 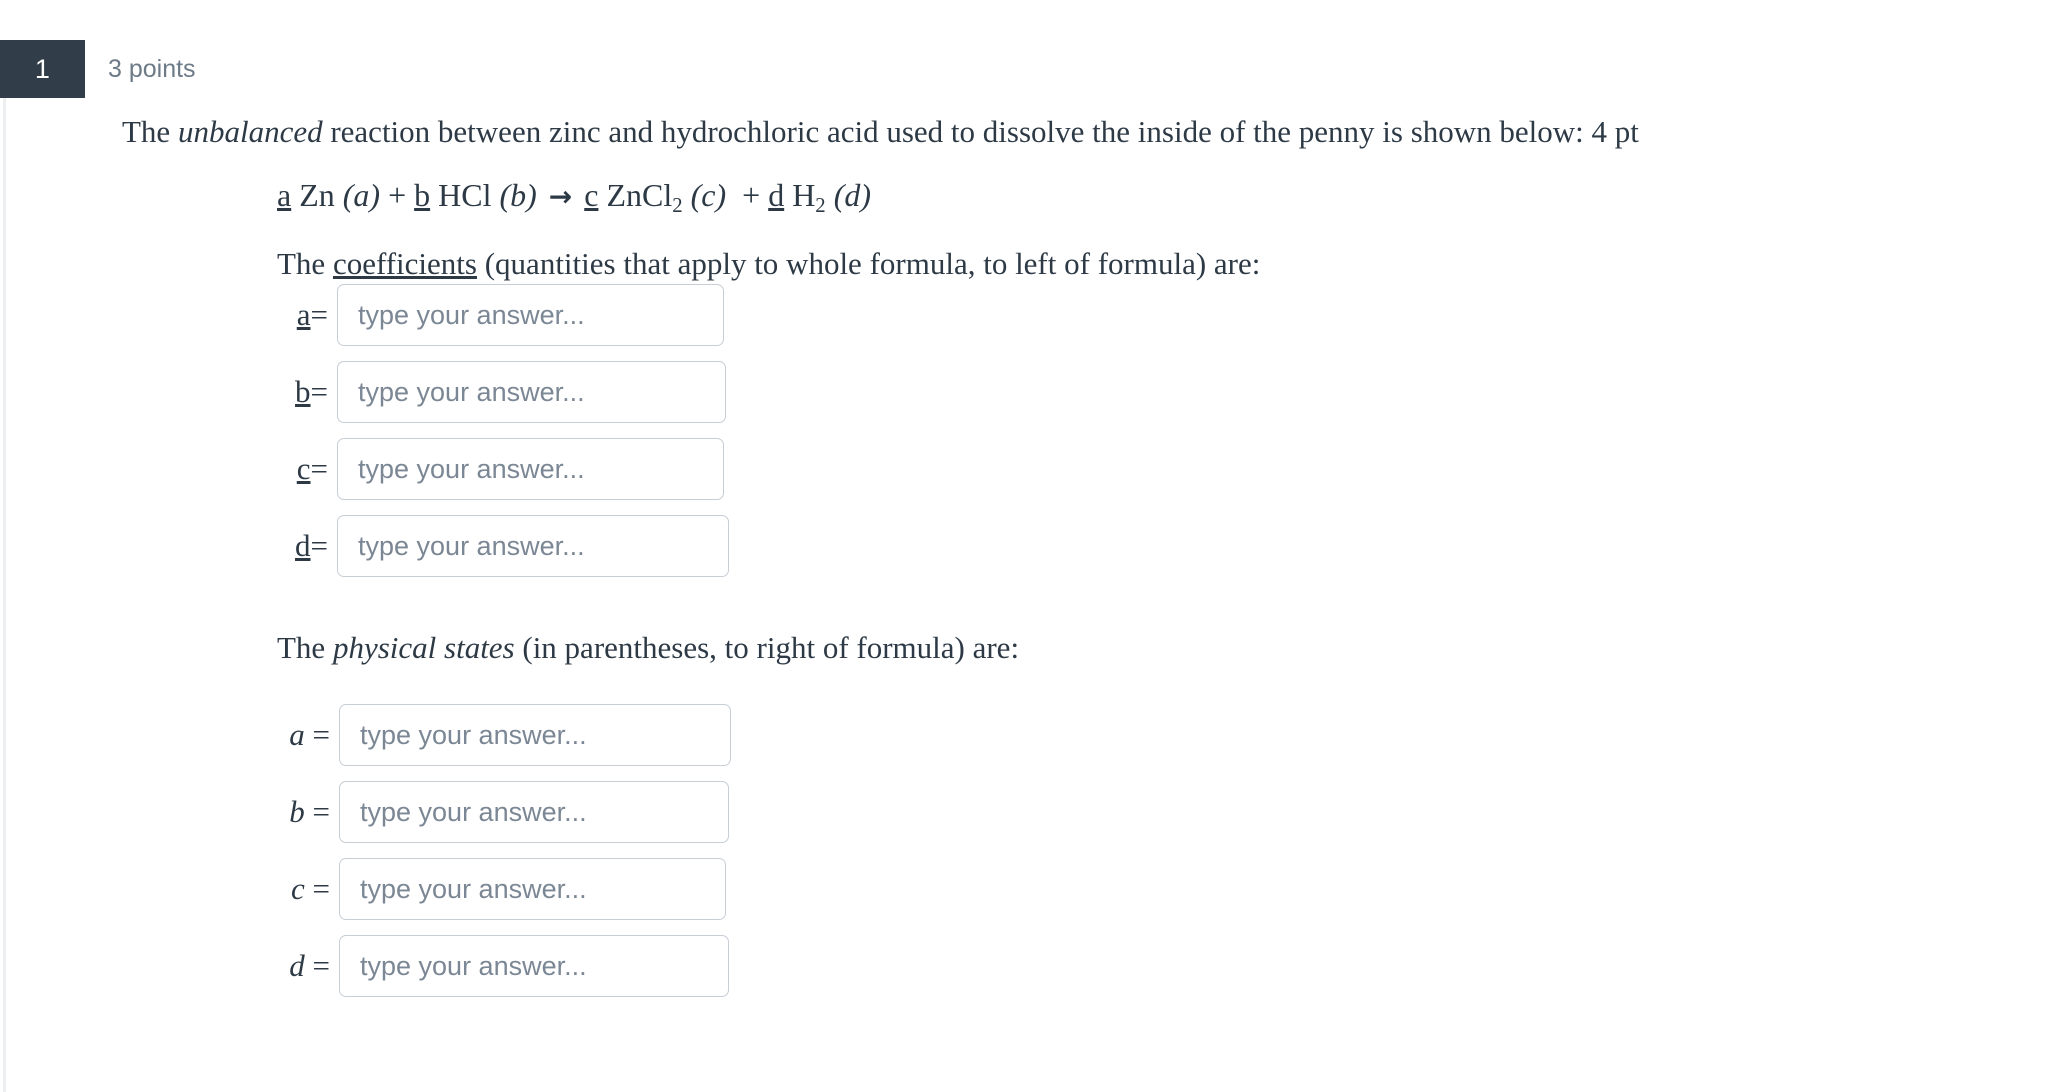 What do you see at coordinates (530, 469) in the screenshot?
I see `coefficient-input-c` at bounding box center [530, 469].